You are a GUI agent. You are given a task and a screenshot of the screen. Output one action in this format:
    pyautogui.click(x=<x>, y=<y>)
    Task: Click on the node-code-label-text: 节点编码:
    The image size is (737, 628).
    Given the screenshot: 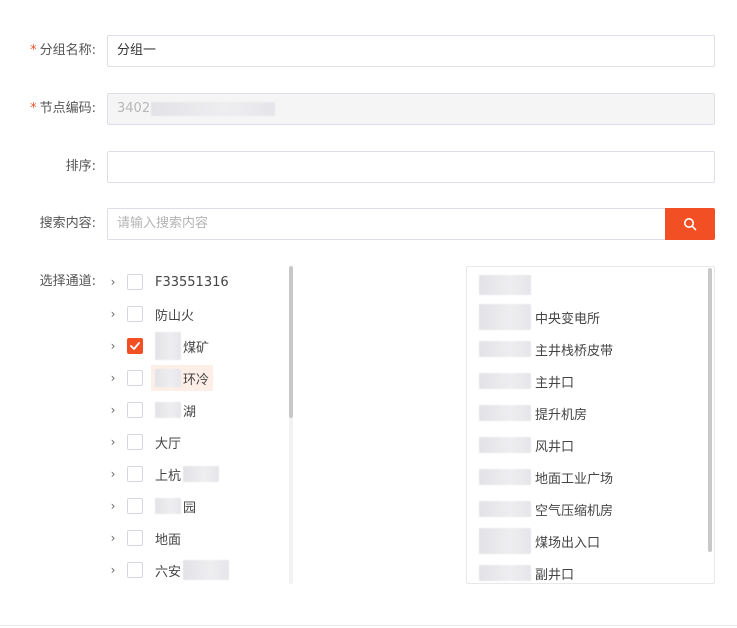 What is the action you would take?
    pyautogui.click(x=67, y=108)
    